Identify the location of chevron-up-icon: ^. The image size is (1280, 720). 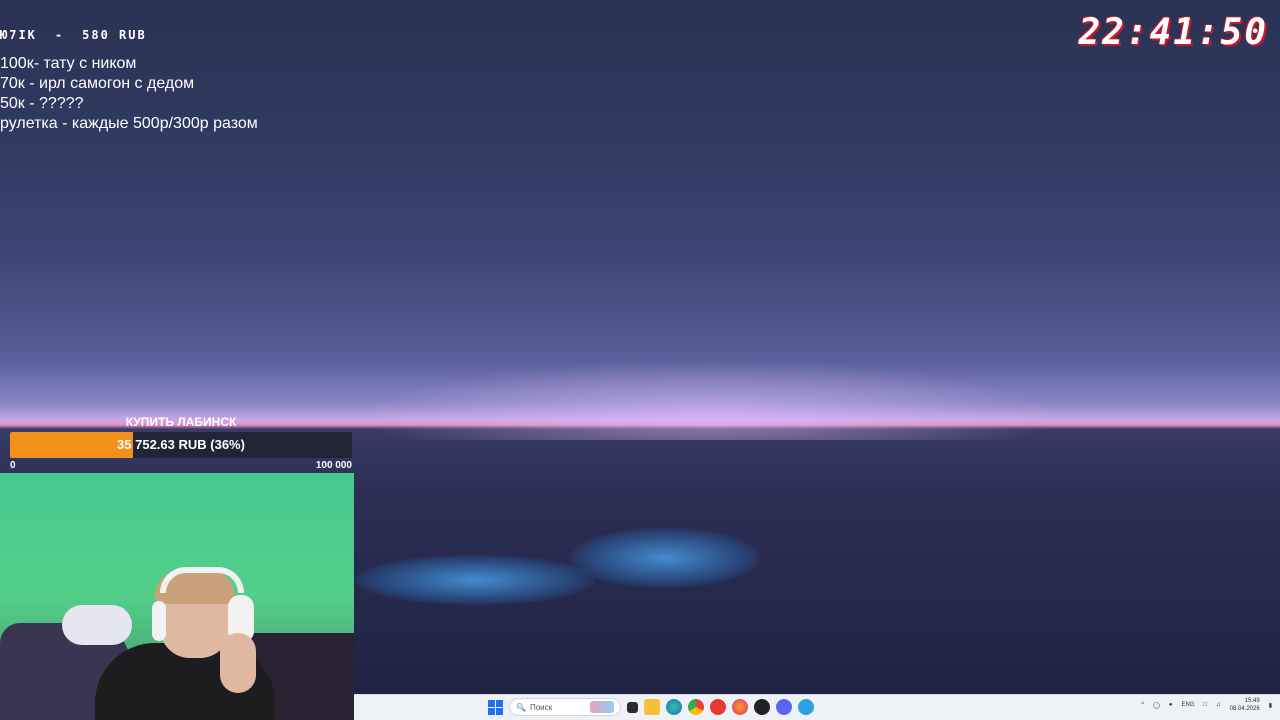
(1142, 705).